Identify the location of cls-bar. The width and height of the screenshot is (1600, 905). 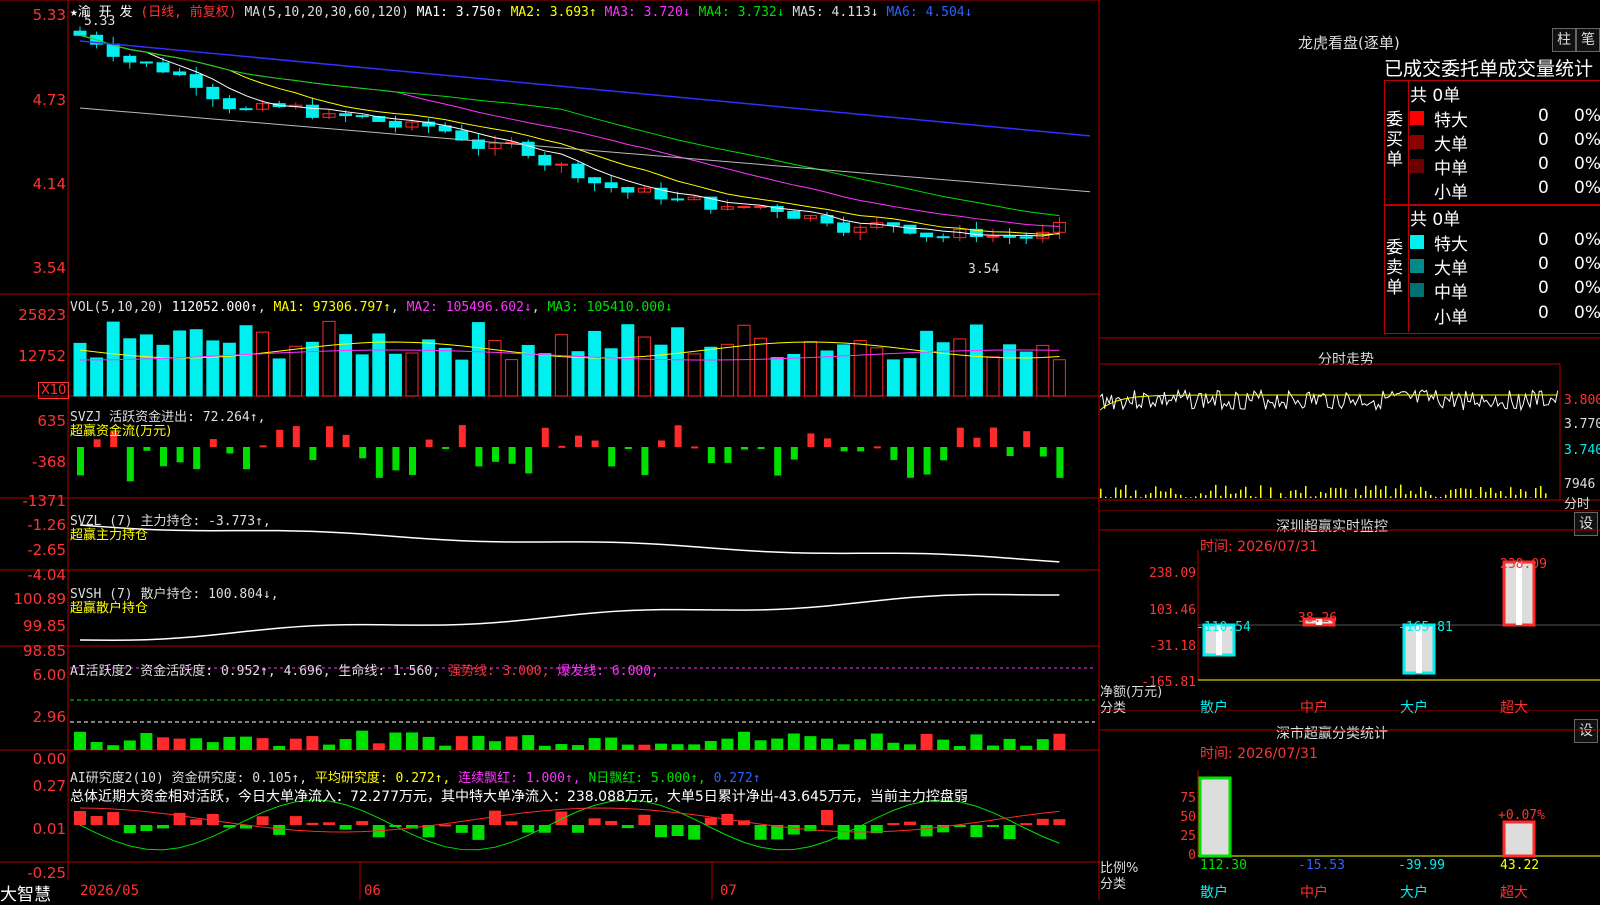
(1215, 817).